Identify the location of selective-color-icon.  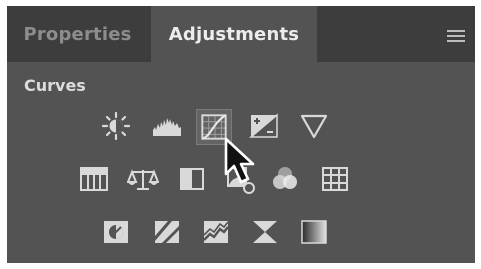
(265, 232).